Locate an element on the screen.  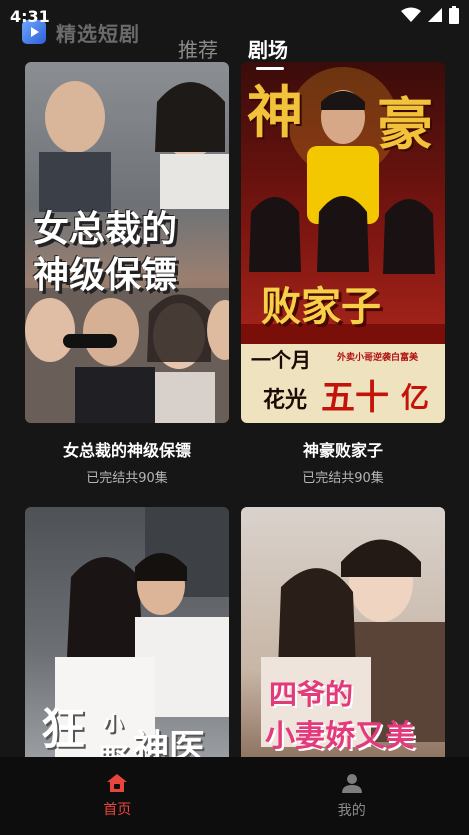
nav-home-label: 首页 is located at coordinates (117, 810).